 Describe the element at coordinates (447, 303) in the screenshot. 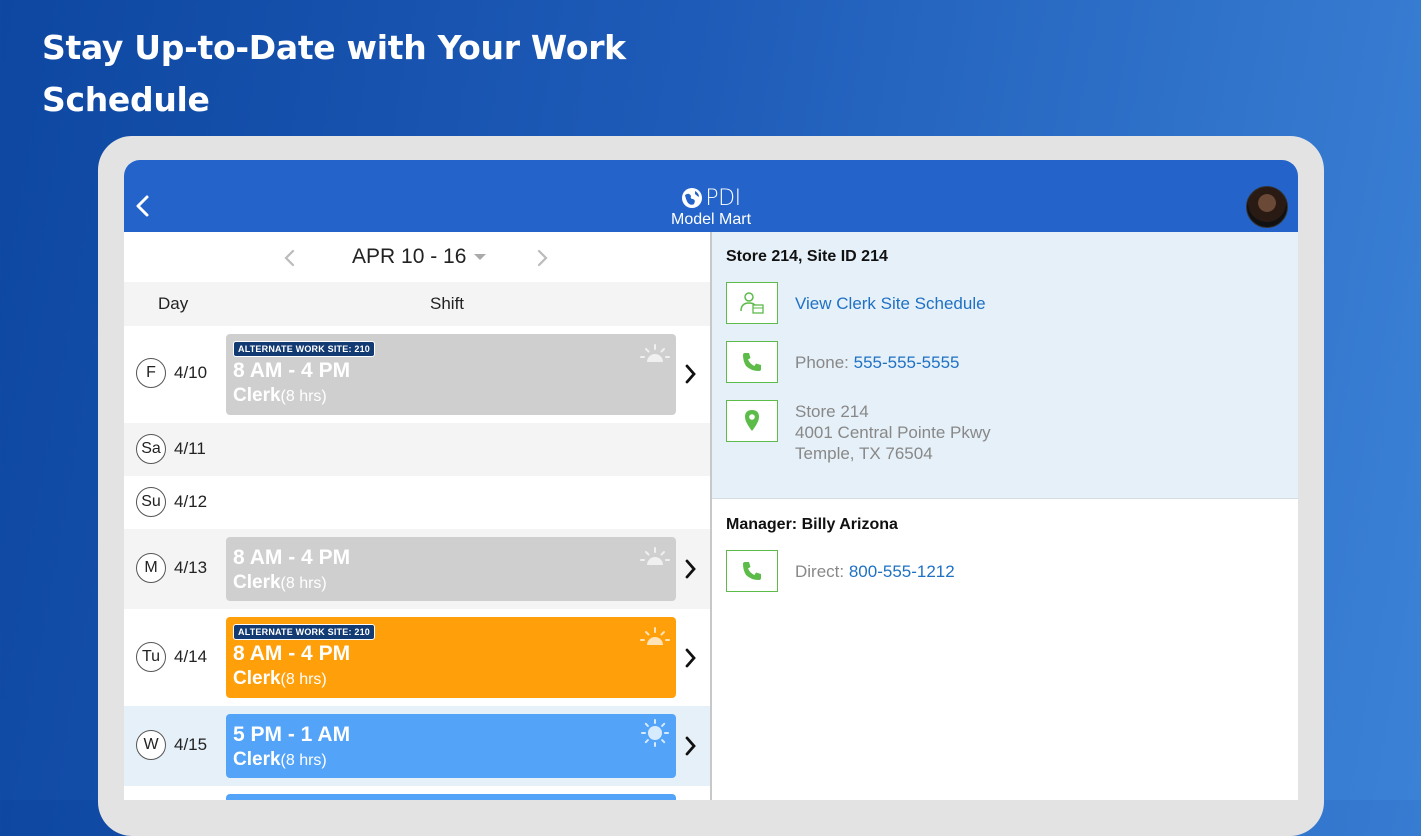

I see `shift-column-header: Shift` at that location.